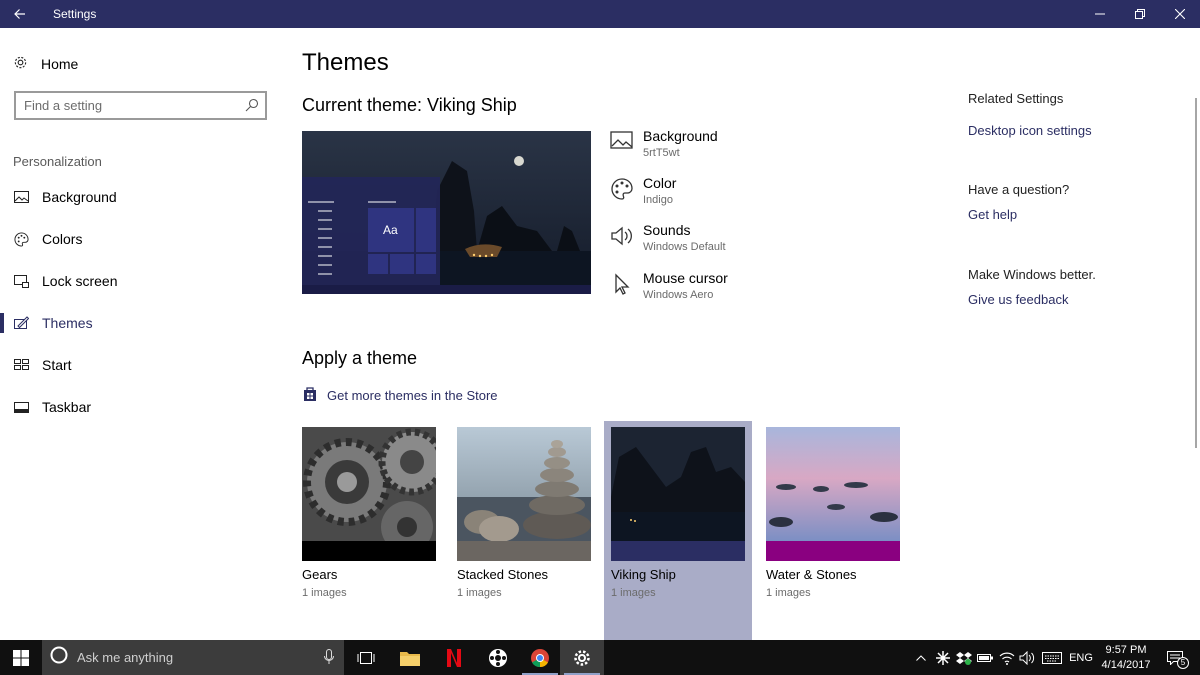  I want to click on keyboard-icon, so click(1052, 657).